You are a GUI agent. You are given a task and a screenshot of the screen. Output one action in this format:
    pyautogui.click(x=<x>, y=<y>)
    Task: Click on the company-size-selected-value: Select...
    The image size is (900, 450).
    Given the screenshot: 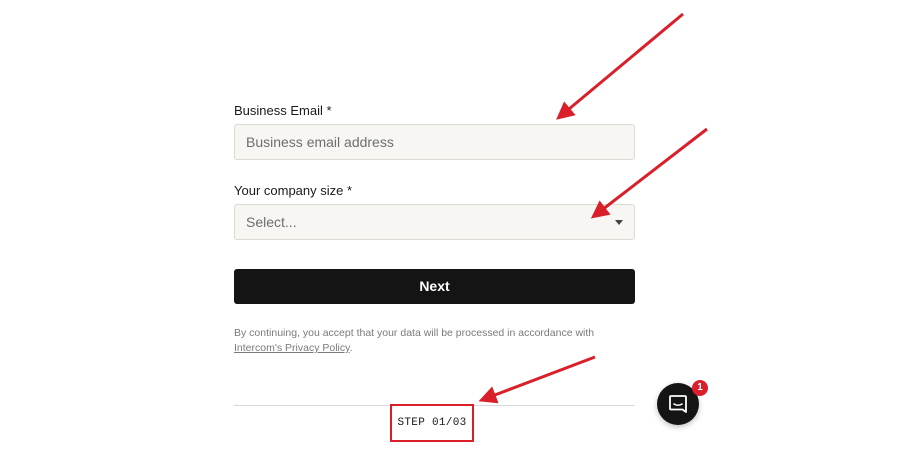 What is the action you would take?
    pyautogui.click(x=271, y=222)
    